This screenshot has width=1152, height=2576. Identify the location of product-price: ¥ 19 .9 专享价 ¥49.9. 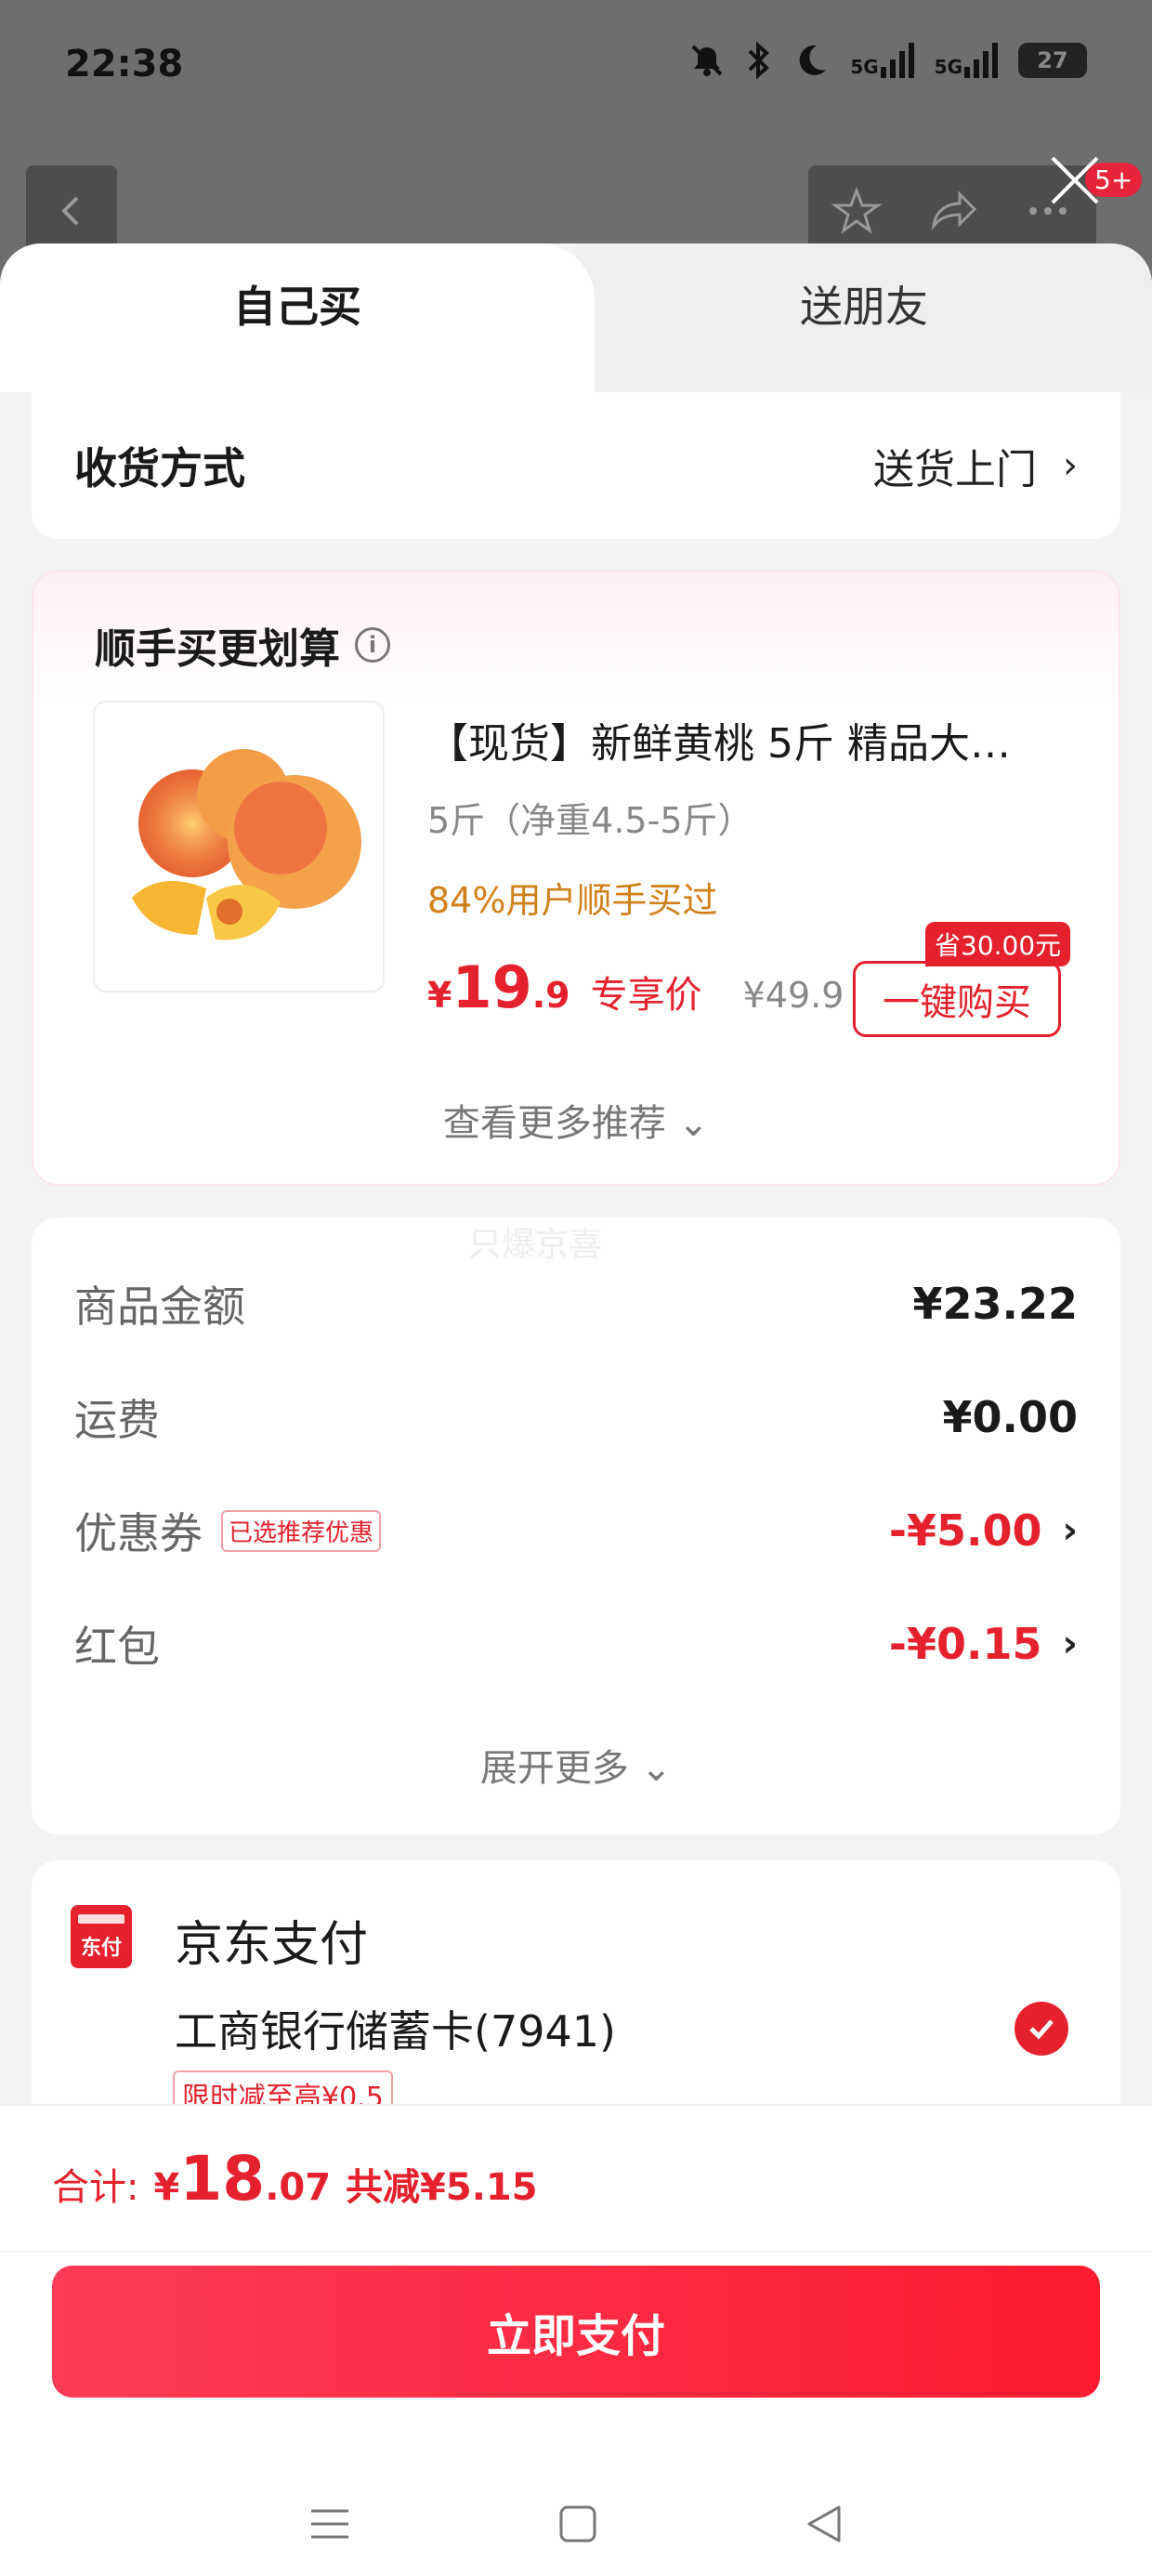
(635, 987).